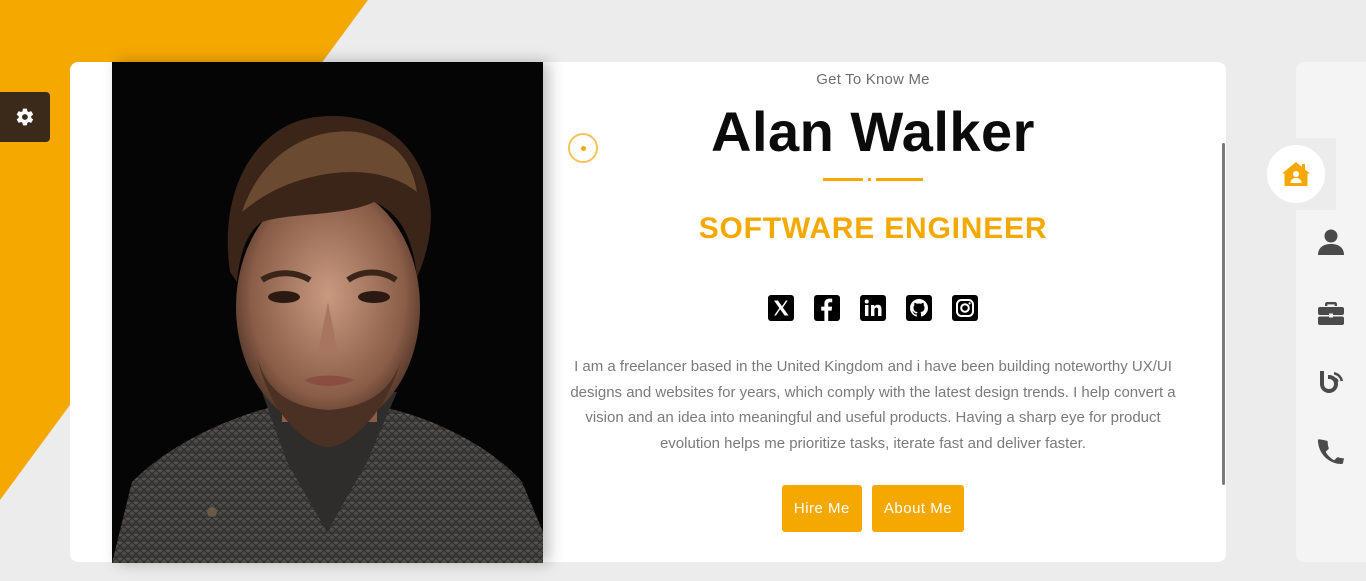 Image resolution: width=1366 pixels, height=581 pixels. What do you see at coordinates (873, 79) in the screenshot?
I see `eyebrow-text: Get To Know Me` at bounding box center [873, 79].